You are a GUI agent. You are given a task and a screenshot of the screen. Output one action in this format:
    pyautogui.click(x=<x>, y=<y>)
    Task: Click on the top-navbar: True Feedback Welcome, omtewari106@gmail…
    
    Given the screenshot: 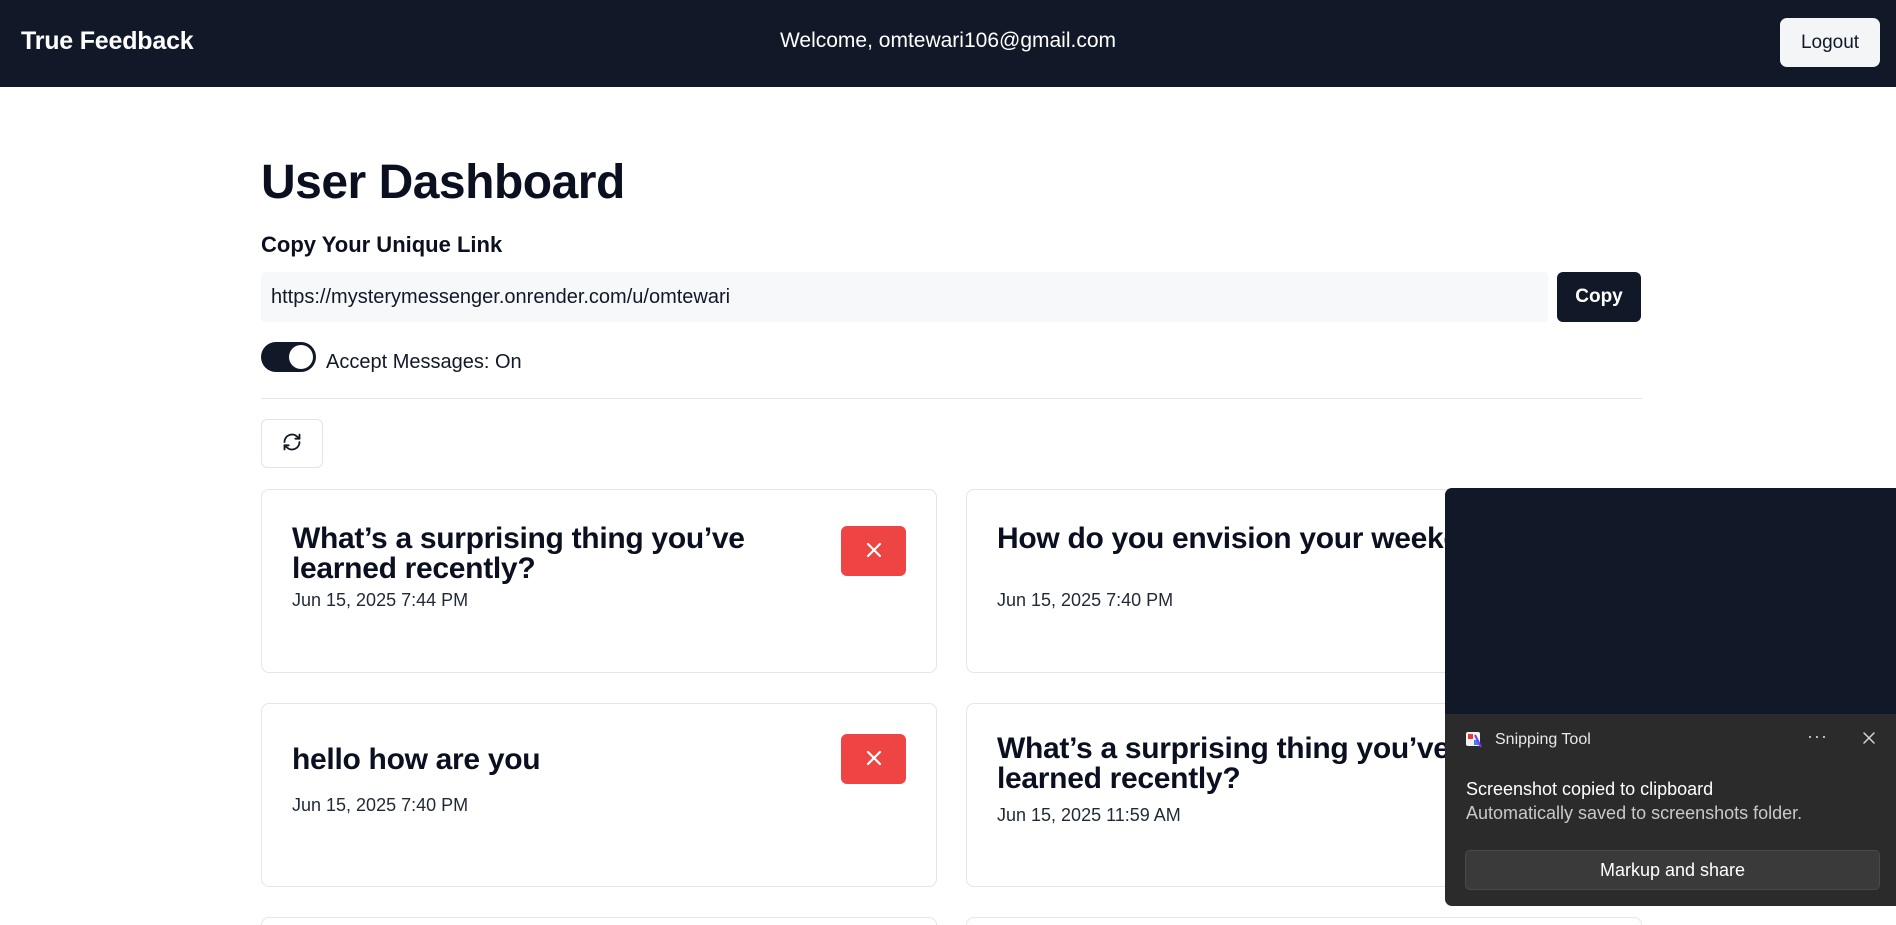 What is the action you would take?
    pyautogui.click(x=948, y=43)
    